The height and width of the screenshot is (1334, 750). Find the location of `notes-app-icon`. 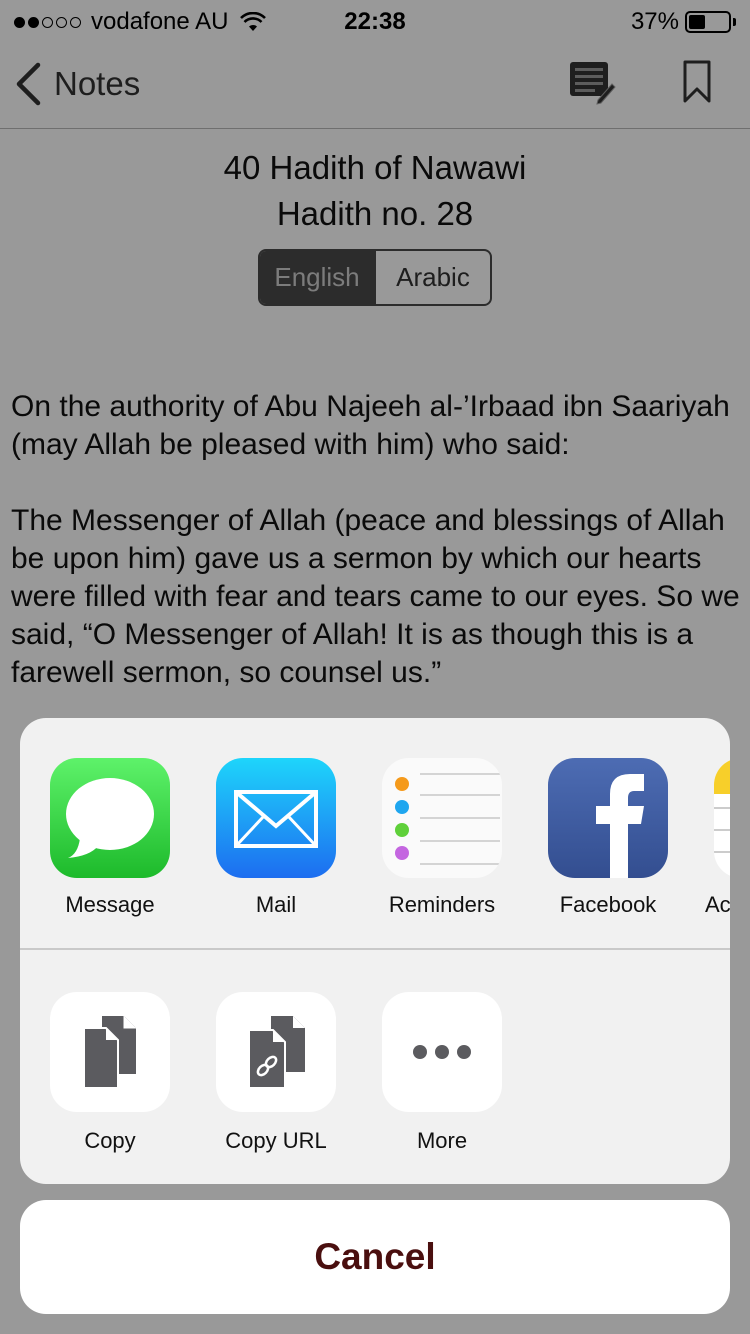

notes-app-icon is located at coordinates (722, 818).